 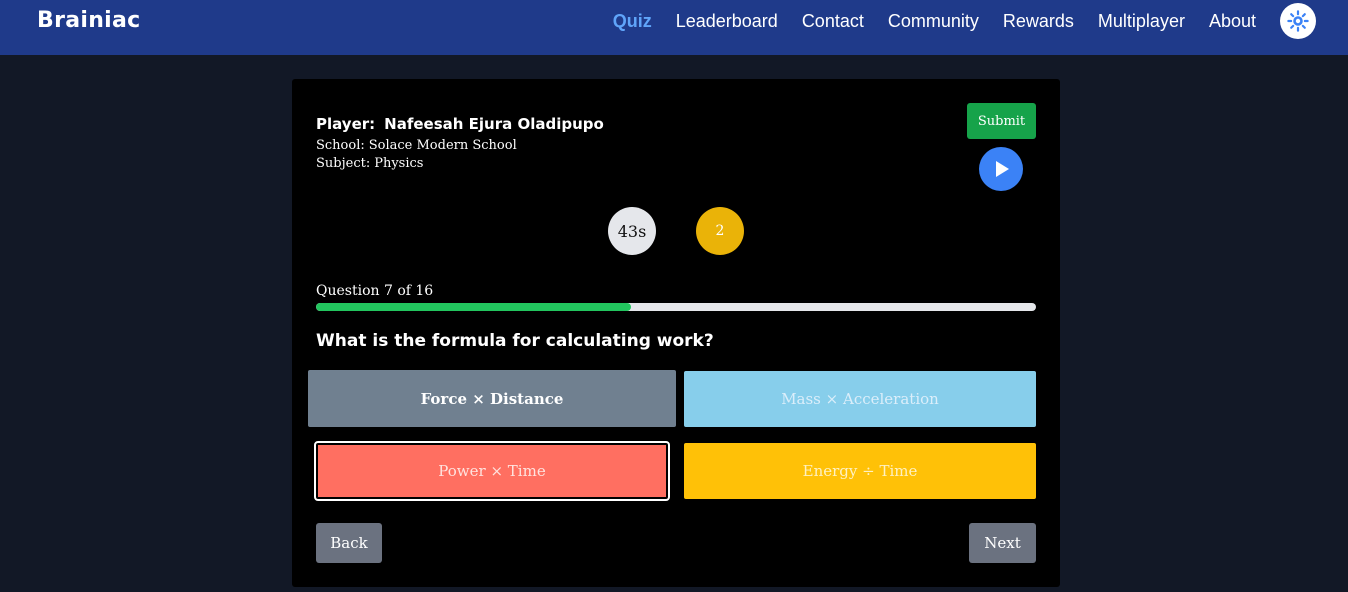 I want to click on school-name: Solace Modern School, so click(x=442, y=145).